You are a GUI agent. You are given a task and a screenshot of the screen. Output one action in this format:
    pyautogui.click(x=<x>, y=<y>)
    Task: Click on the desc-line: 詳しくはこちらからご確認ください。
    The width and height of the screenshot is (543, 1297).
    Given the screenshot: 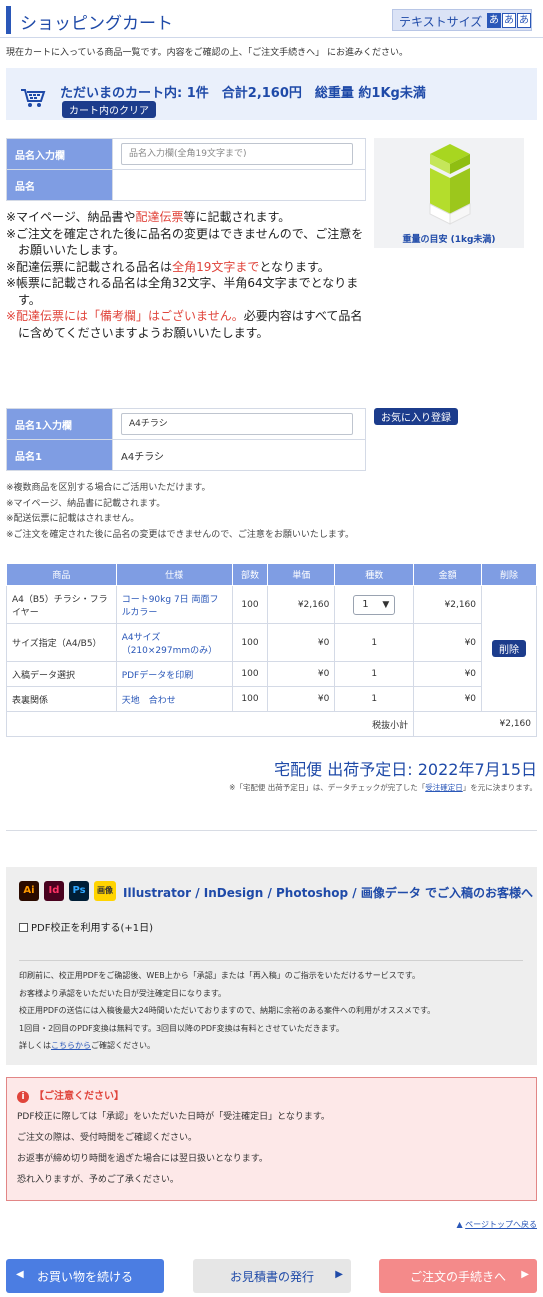 What is the action you would take?
    pyautogui.click(x=87, y=1045)
    